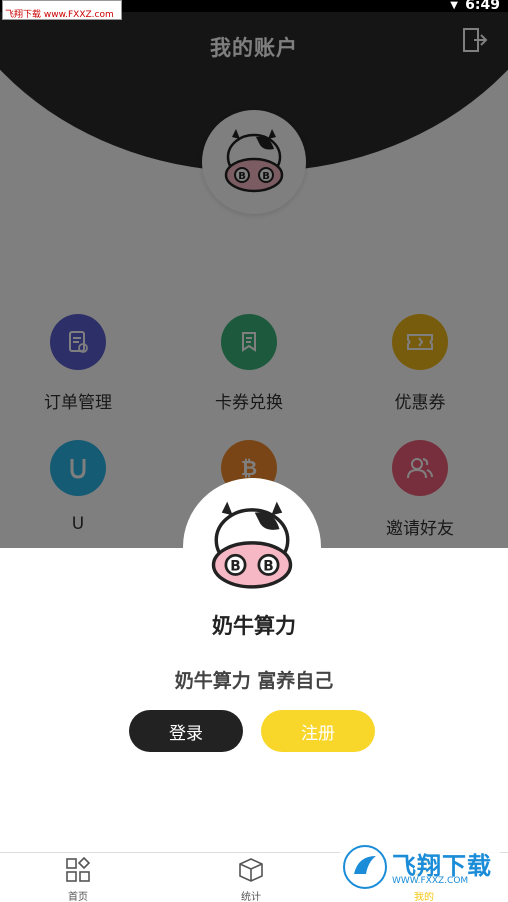  I want to click on cube-icon, so click(251, 870).